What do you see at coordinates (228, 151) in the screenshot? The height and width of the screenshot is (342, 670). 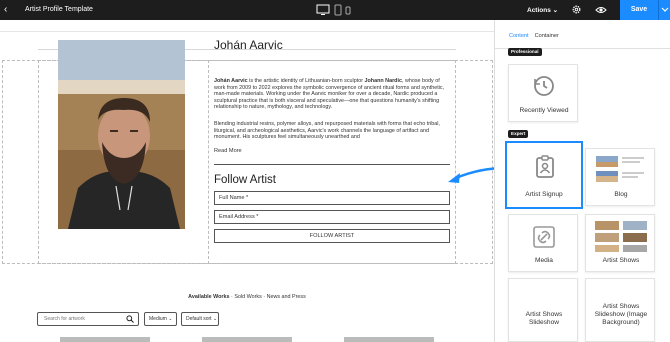 I see `read-more-link: Read More` at bounding box center [228, 151].